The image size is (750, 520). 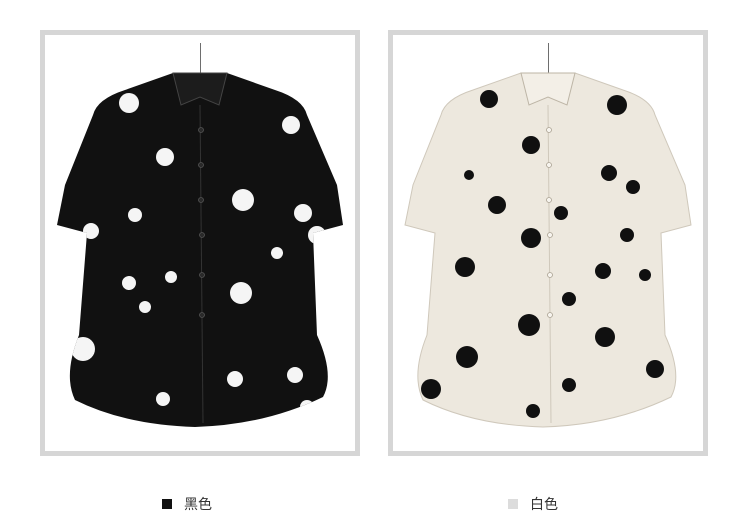 I want to click on color-label-black: 黑色, so click(x=198, y=505).